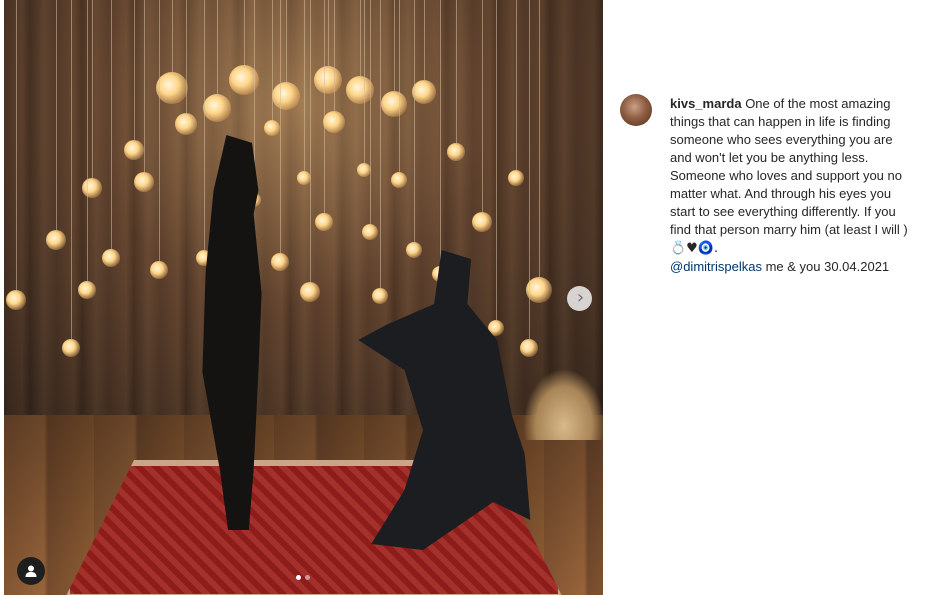 Image resolution: width=942 pixels, height=595 pixels. What do you see at coordinates (825, 266) in the screenshot?
I see `caption-tail: me & you 30.04.2021` at bounding box center [825, 266].